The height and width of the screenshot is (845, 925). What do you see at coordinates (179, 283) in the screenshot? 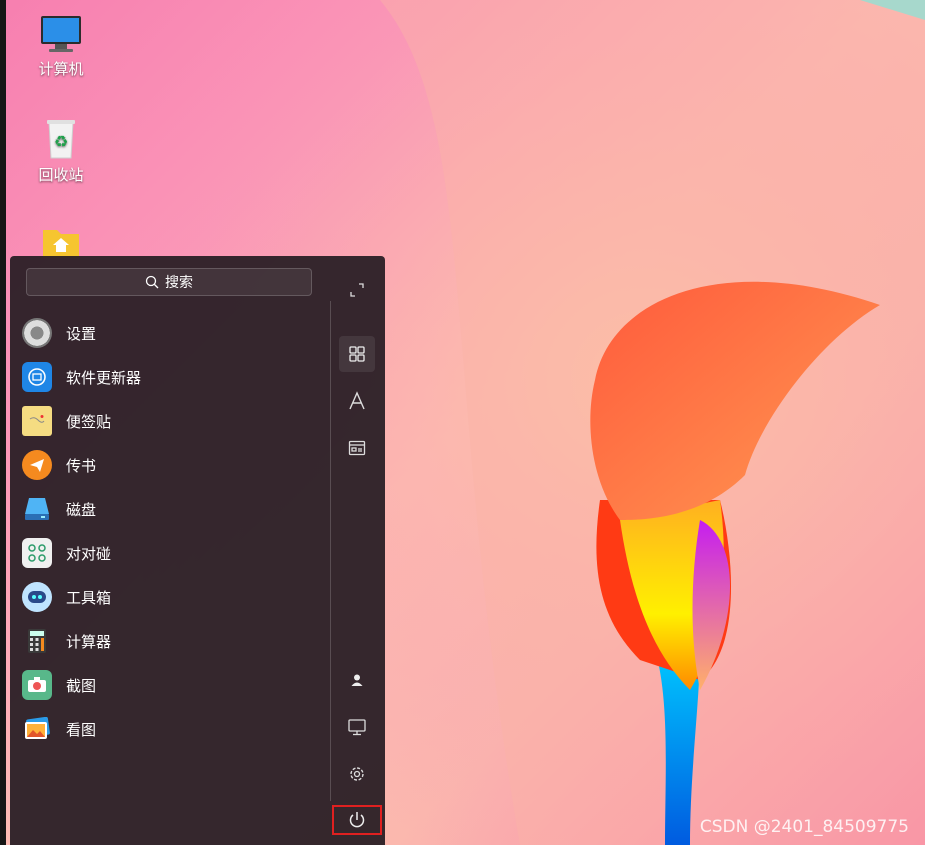
I see `search-placeholder: 搜索` at bounding box center [179, 283].